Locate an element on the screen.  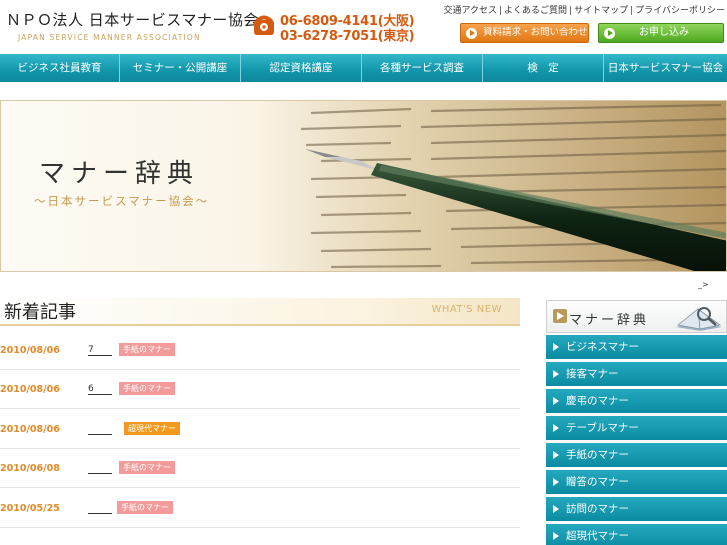
nav-item-exam: 検 定 is located at coordinates (543, 68).